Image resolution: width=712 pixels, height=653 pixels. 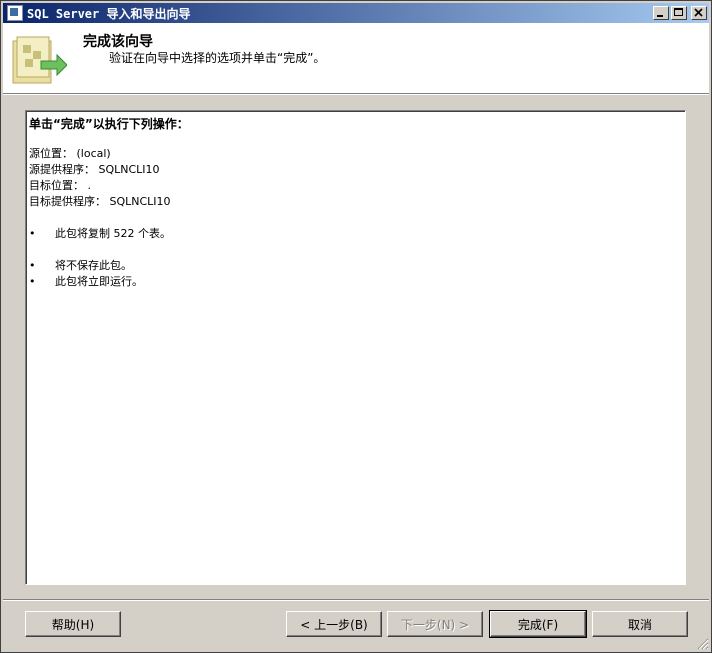 I want to click on close-icon, so click(x=699, y=13).